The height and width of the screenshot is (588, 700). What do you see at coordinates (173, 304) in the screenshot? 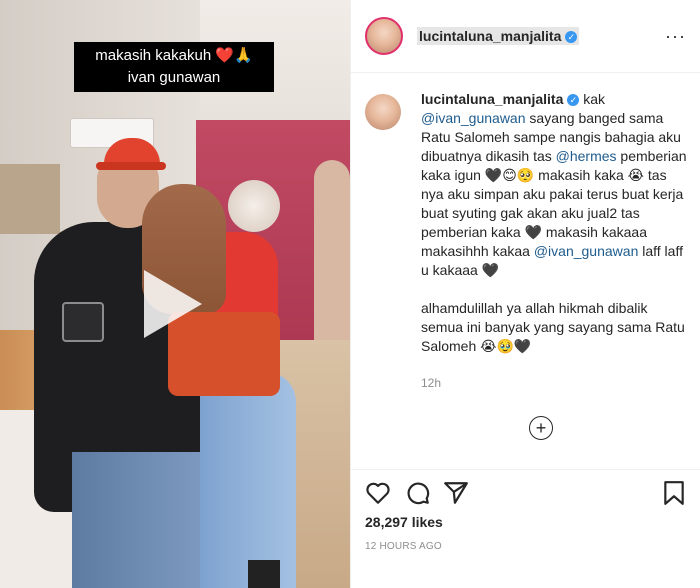
I see `play-icon` at bounding box center [173, 304].